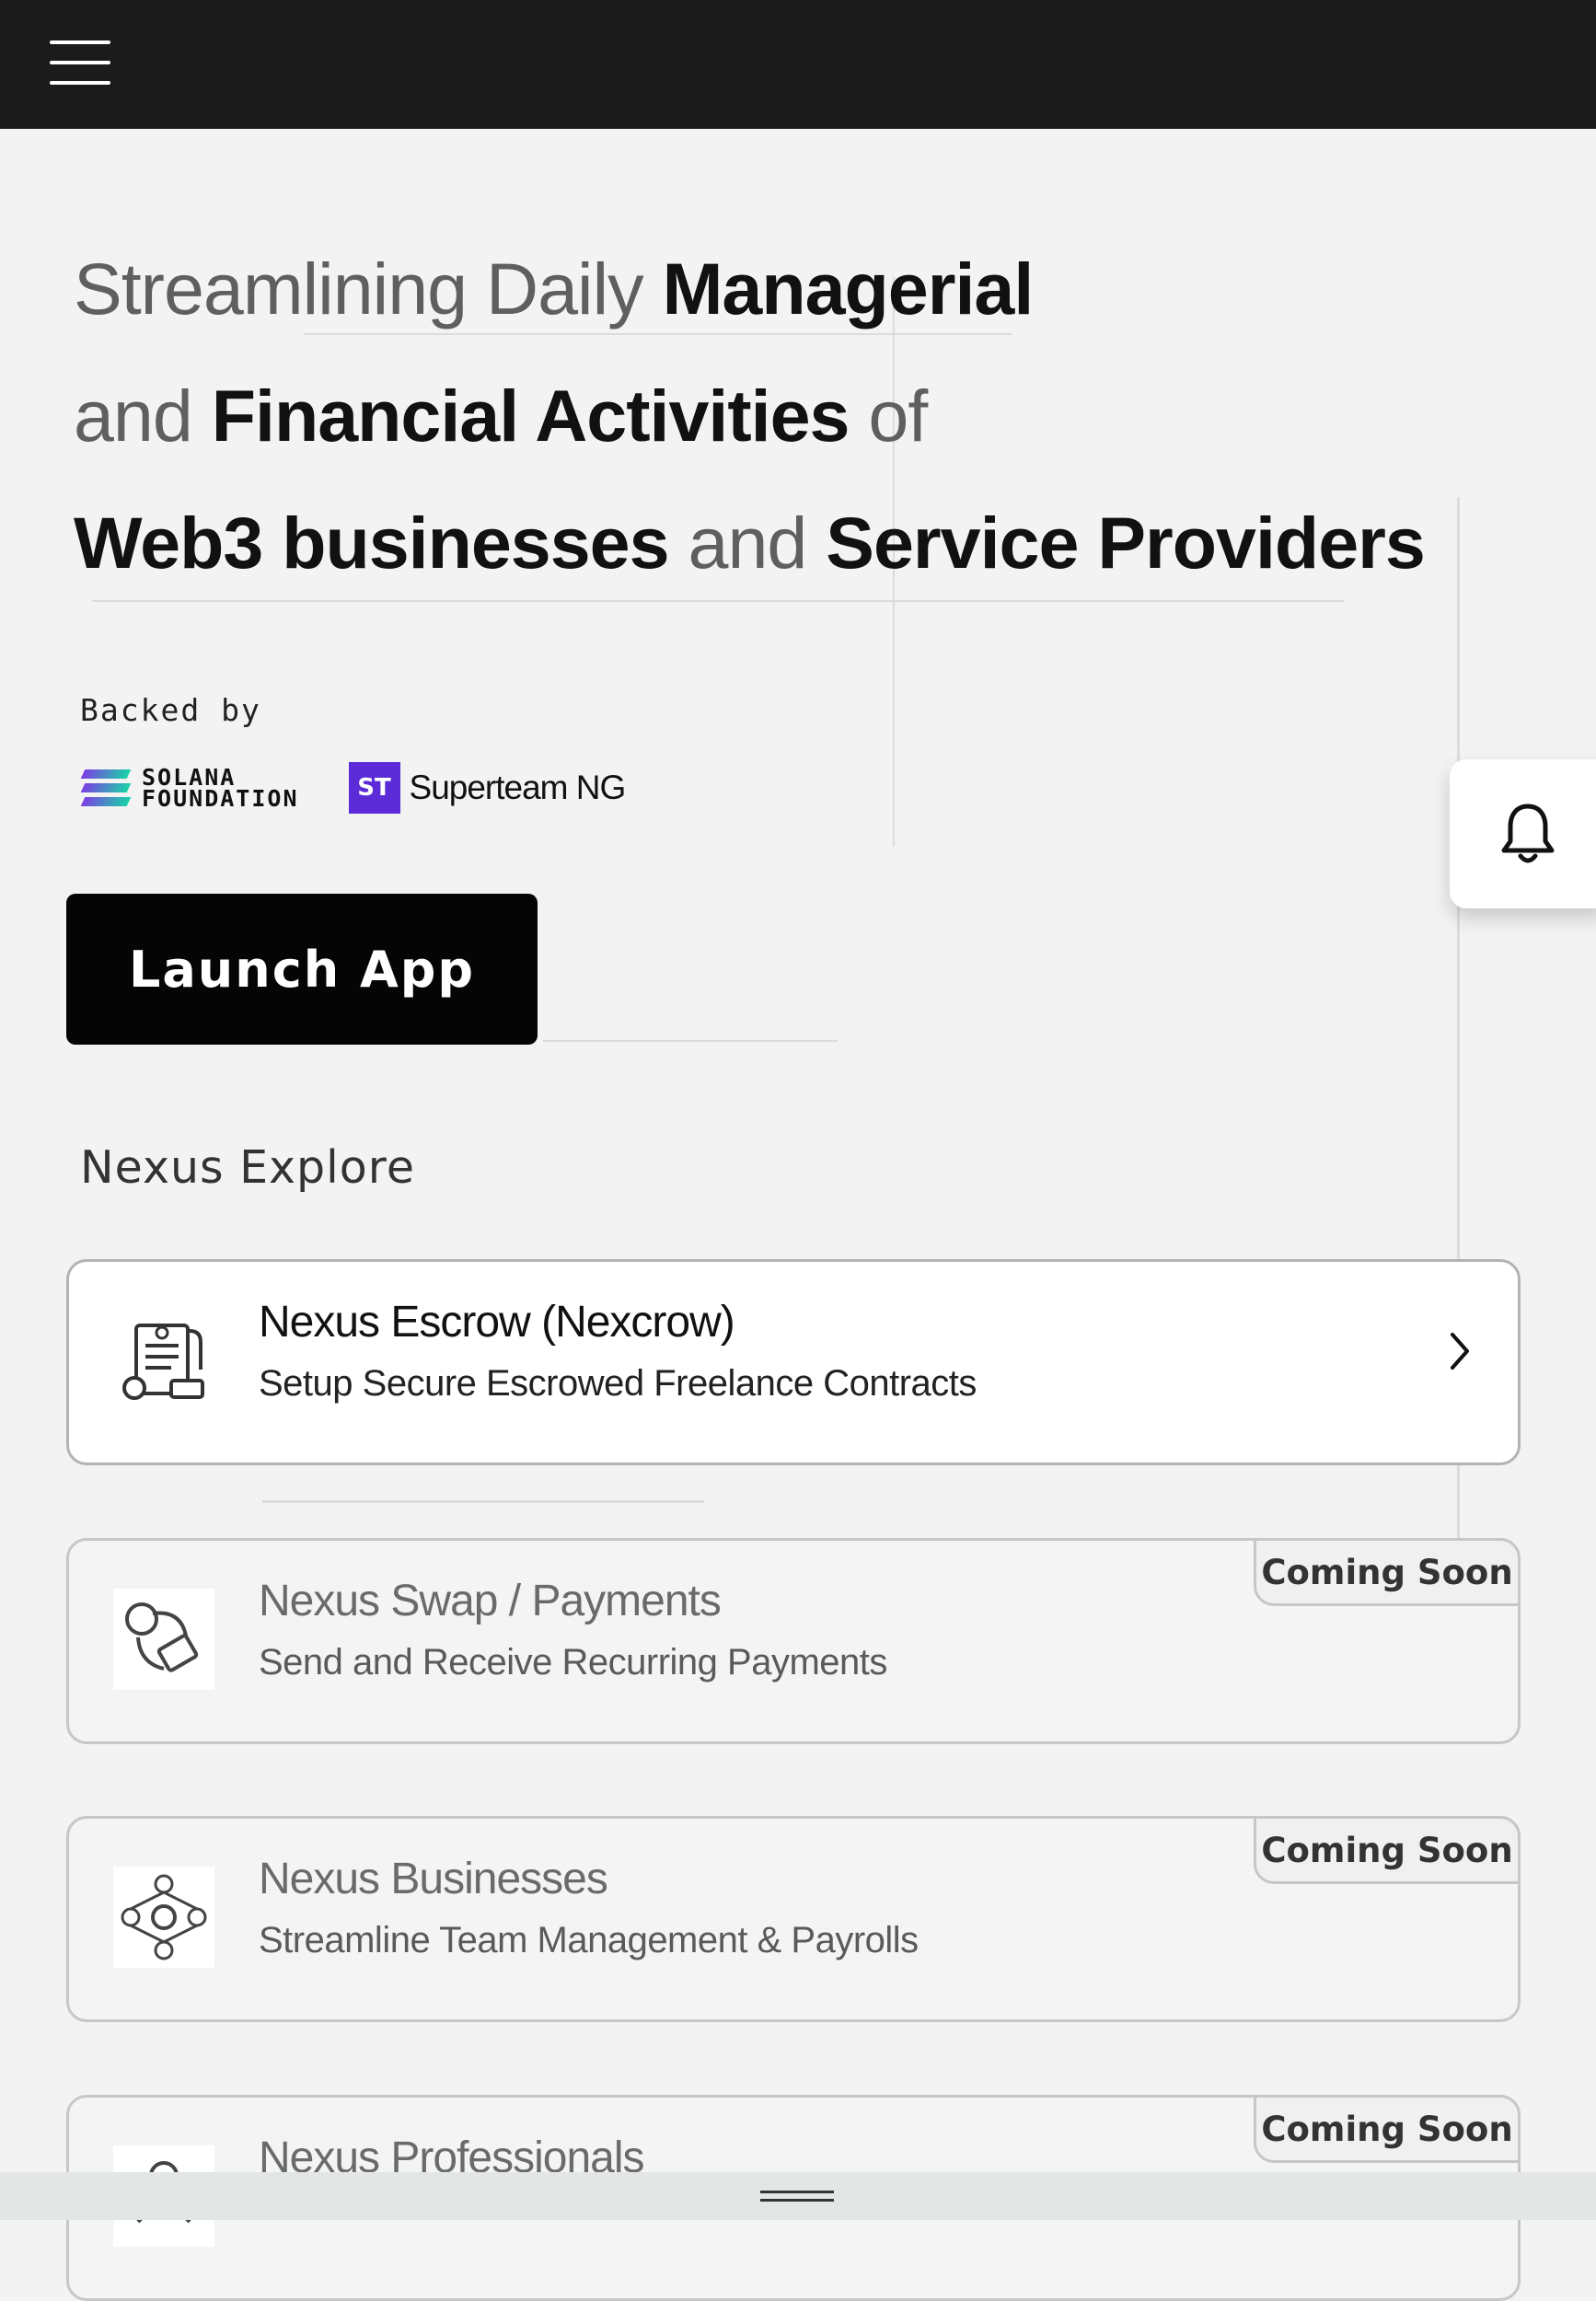  Describe the element at coordinates (433, 1879) in the screenshot. I see `card-title: Nexus Businesses` at that location.